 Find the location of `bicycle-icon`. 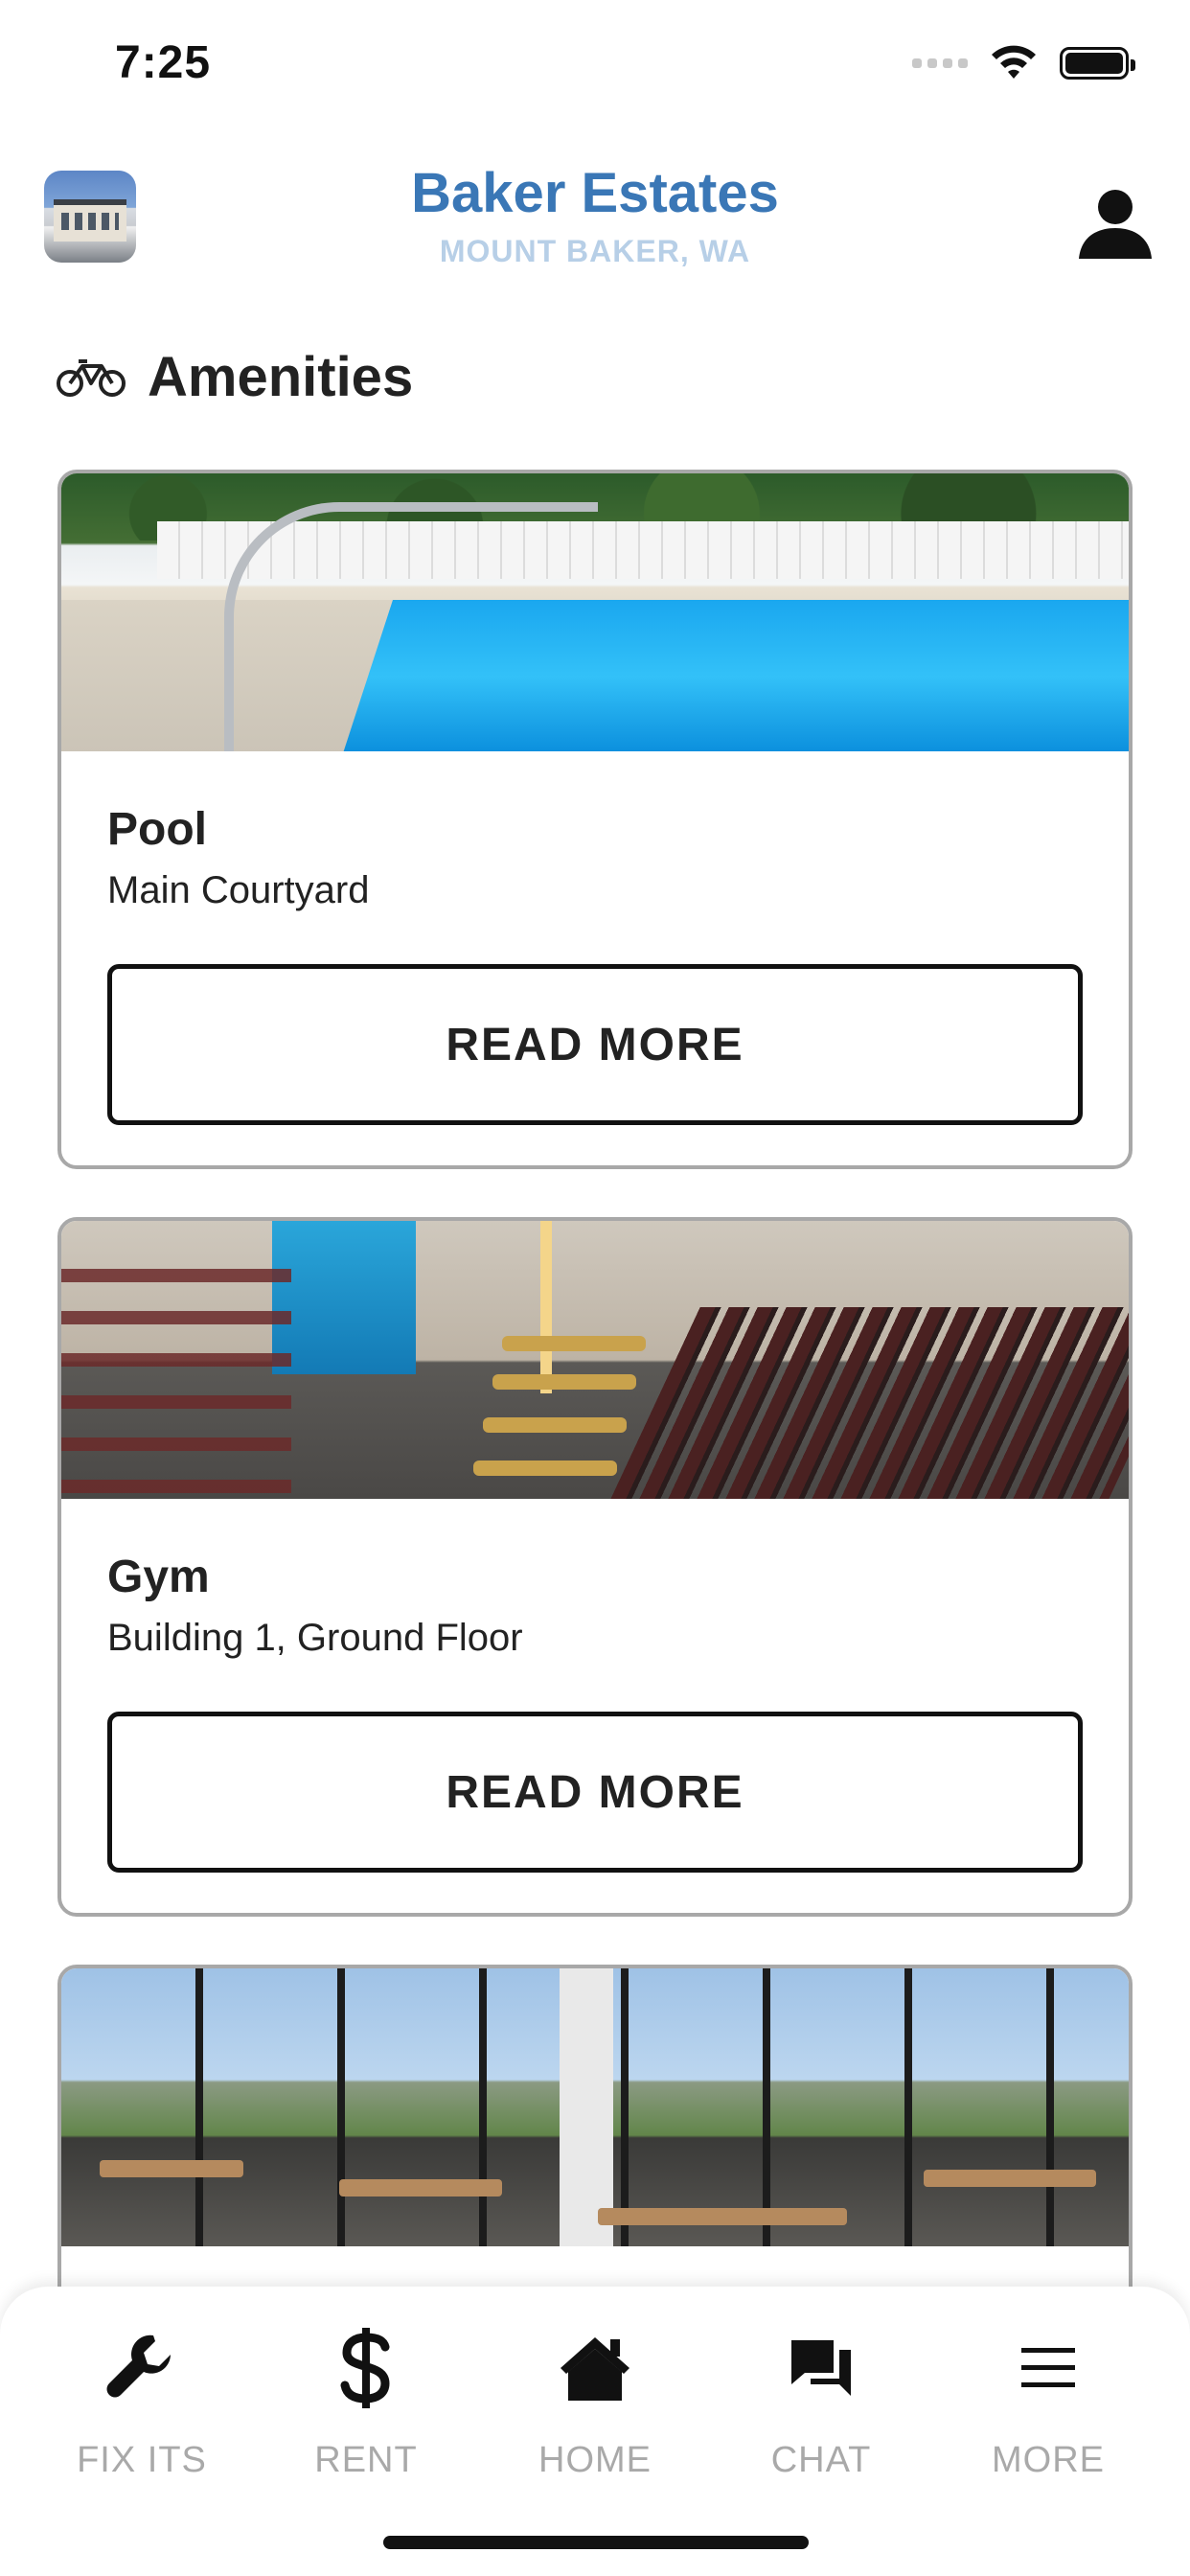

bicycle-icon is located at coordinates (91, 377).